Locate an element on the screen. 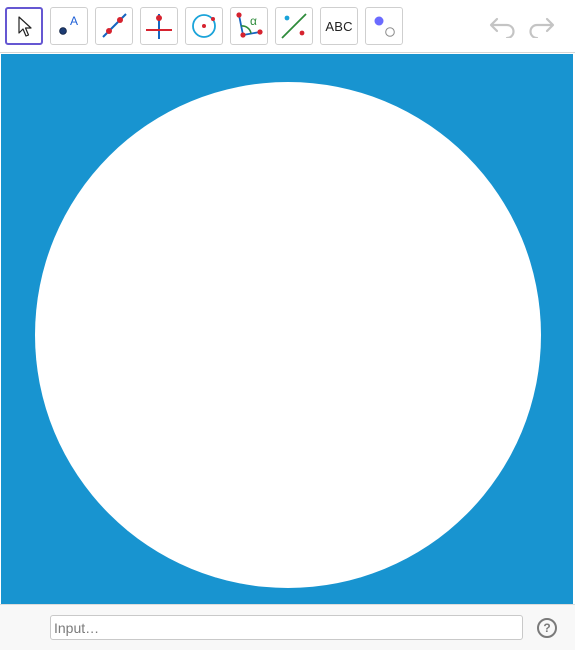  redo-button is located at coordinates (541, 26).